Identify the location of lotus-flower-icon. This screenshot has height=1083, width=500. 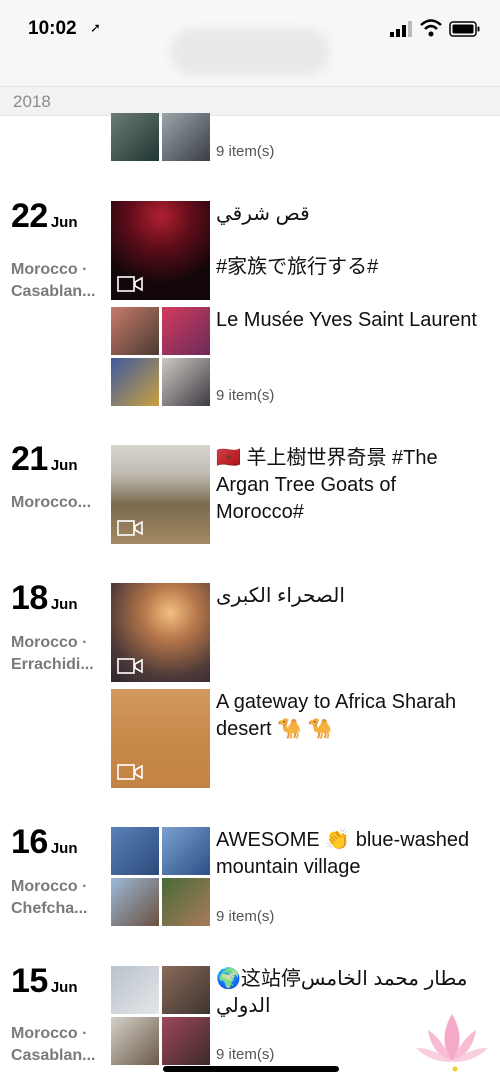
(452, 1043).